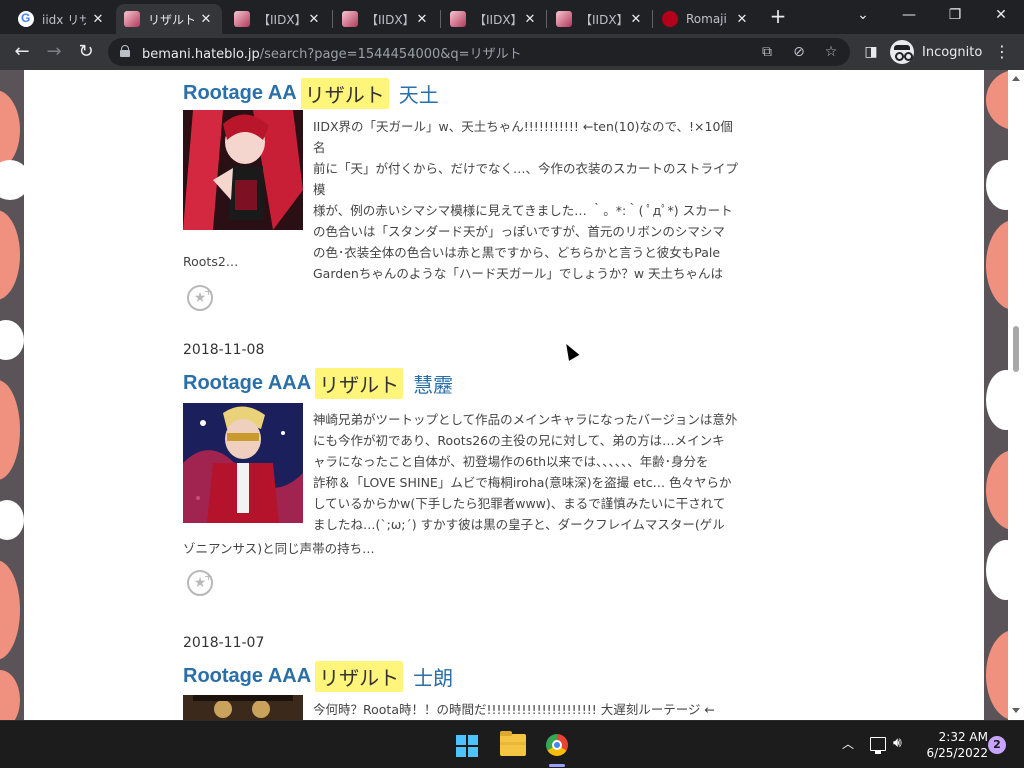  What do you see at coordinates (955, 17) in the screenshot?
I see `restore-button: ❐` at bounding box center [955, 17].